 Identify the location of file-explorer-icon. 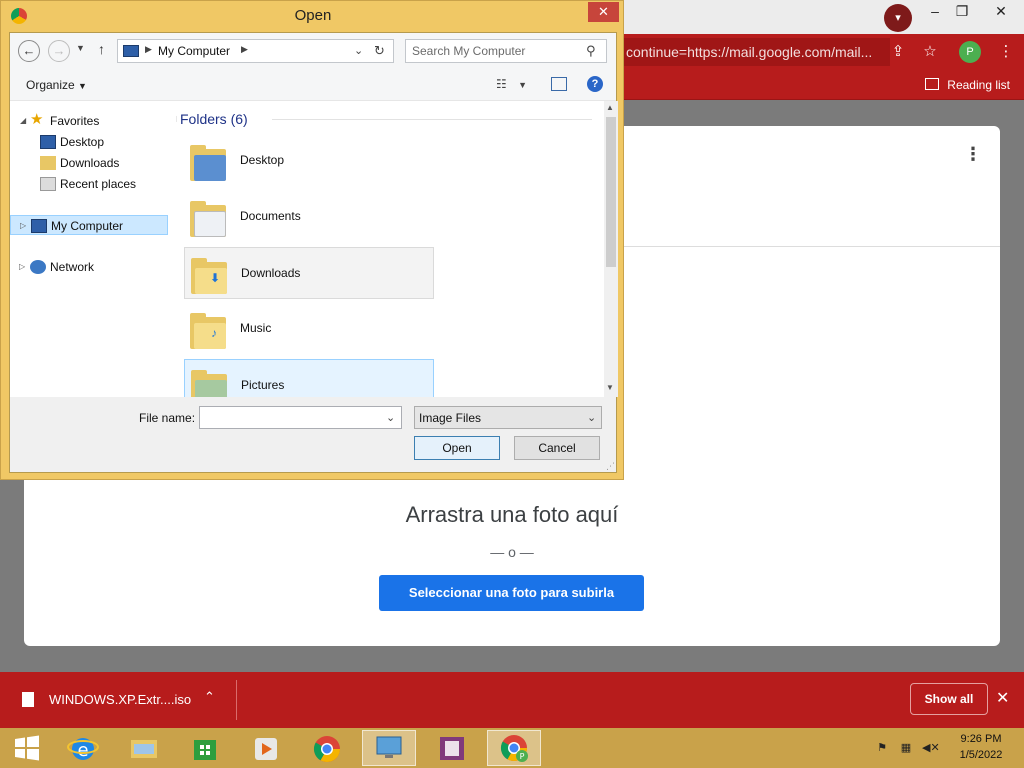
(144, 748).